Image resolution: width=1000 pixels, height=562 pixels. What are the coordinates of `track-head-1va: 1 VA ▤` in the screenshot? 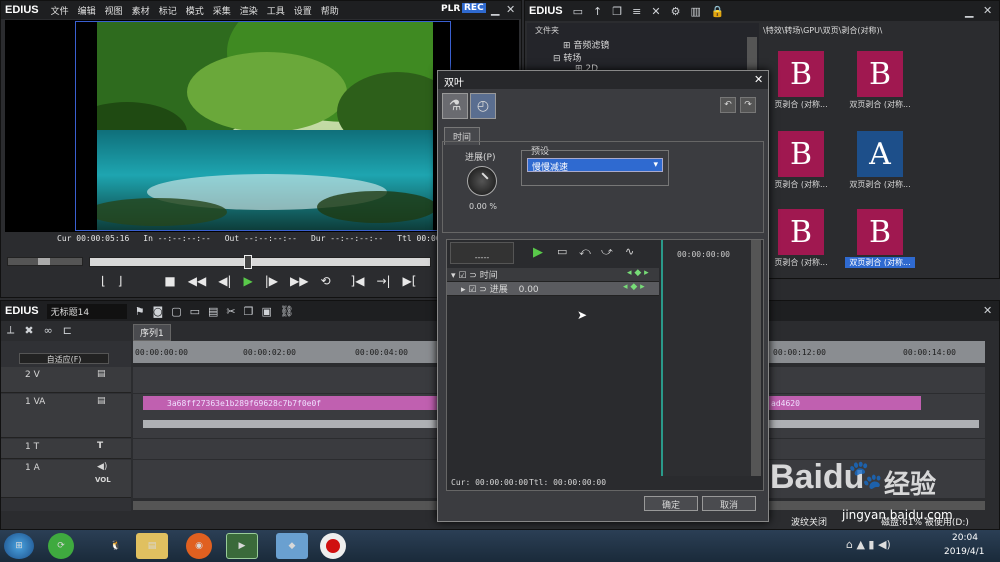 It's located at (66, 416).